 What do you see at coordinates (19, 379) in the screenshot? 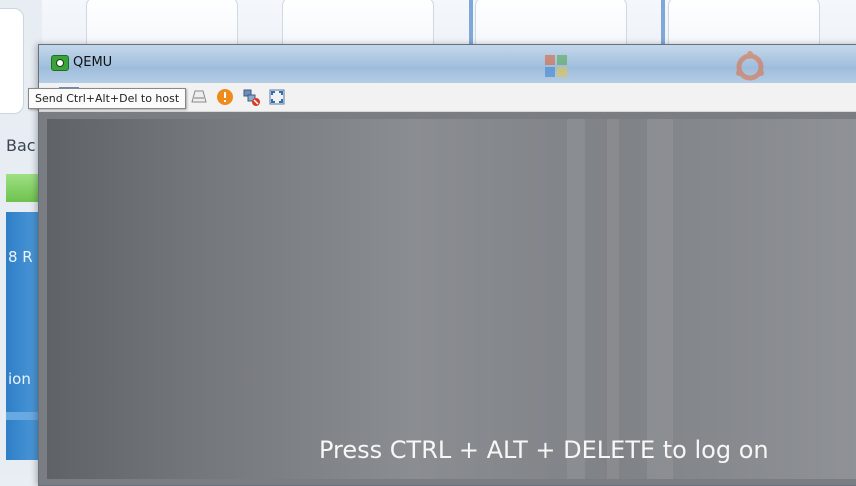
I see `background-text-ion: ion` at bounding box center [19, 379].